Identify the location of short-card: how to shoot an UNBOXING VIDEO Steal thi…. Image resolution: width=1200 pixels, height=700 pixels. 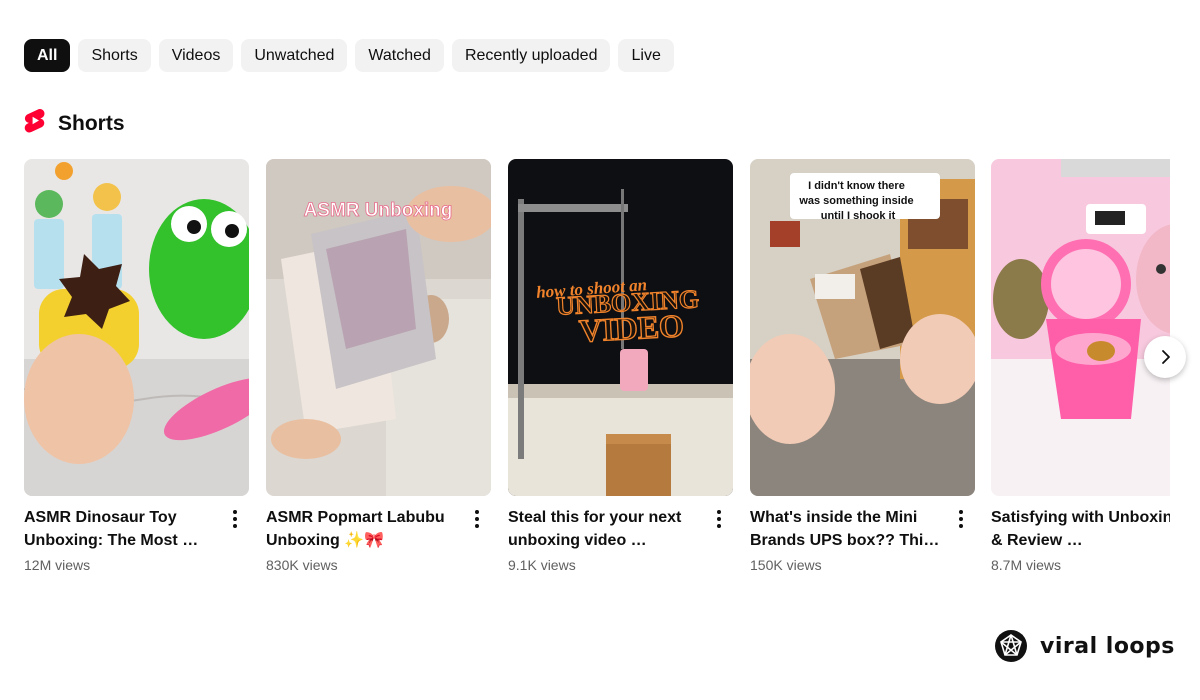
(620, 366).